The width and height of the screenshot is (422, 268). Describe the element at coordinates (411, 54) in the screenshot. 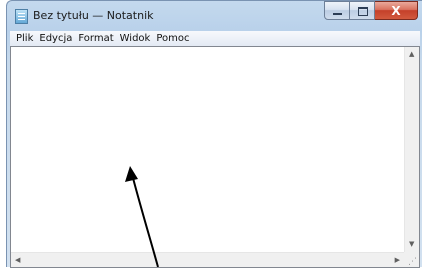

I see `scroll-up-icon: ▲` at that location.